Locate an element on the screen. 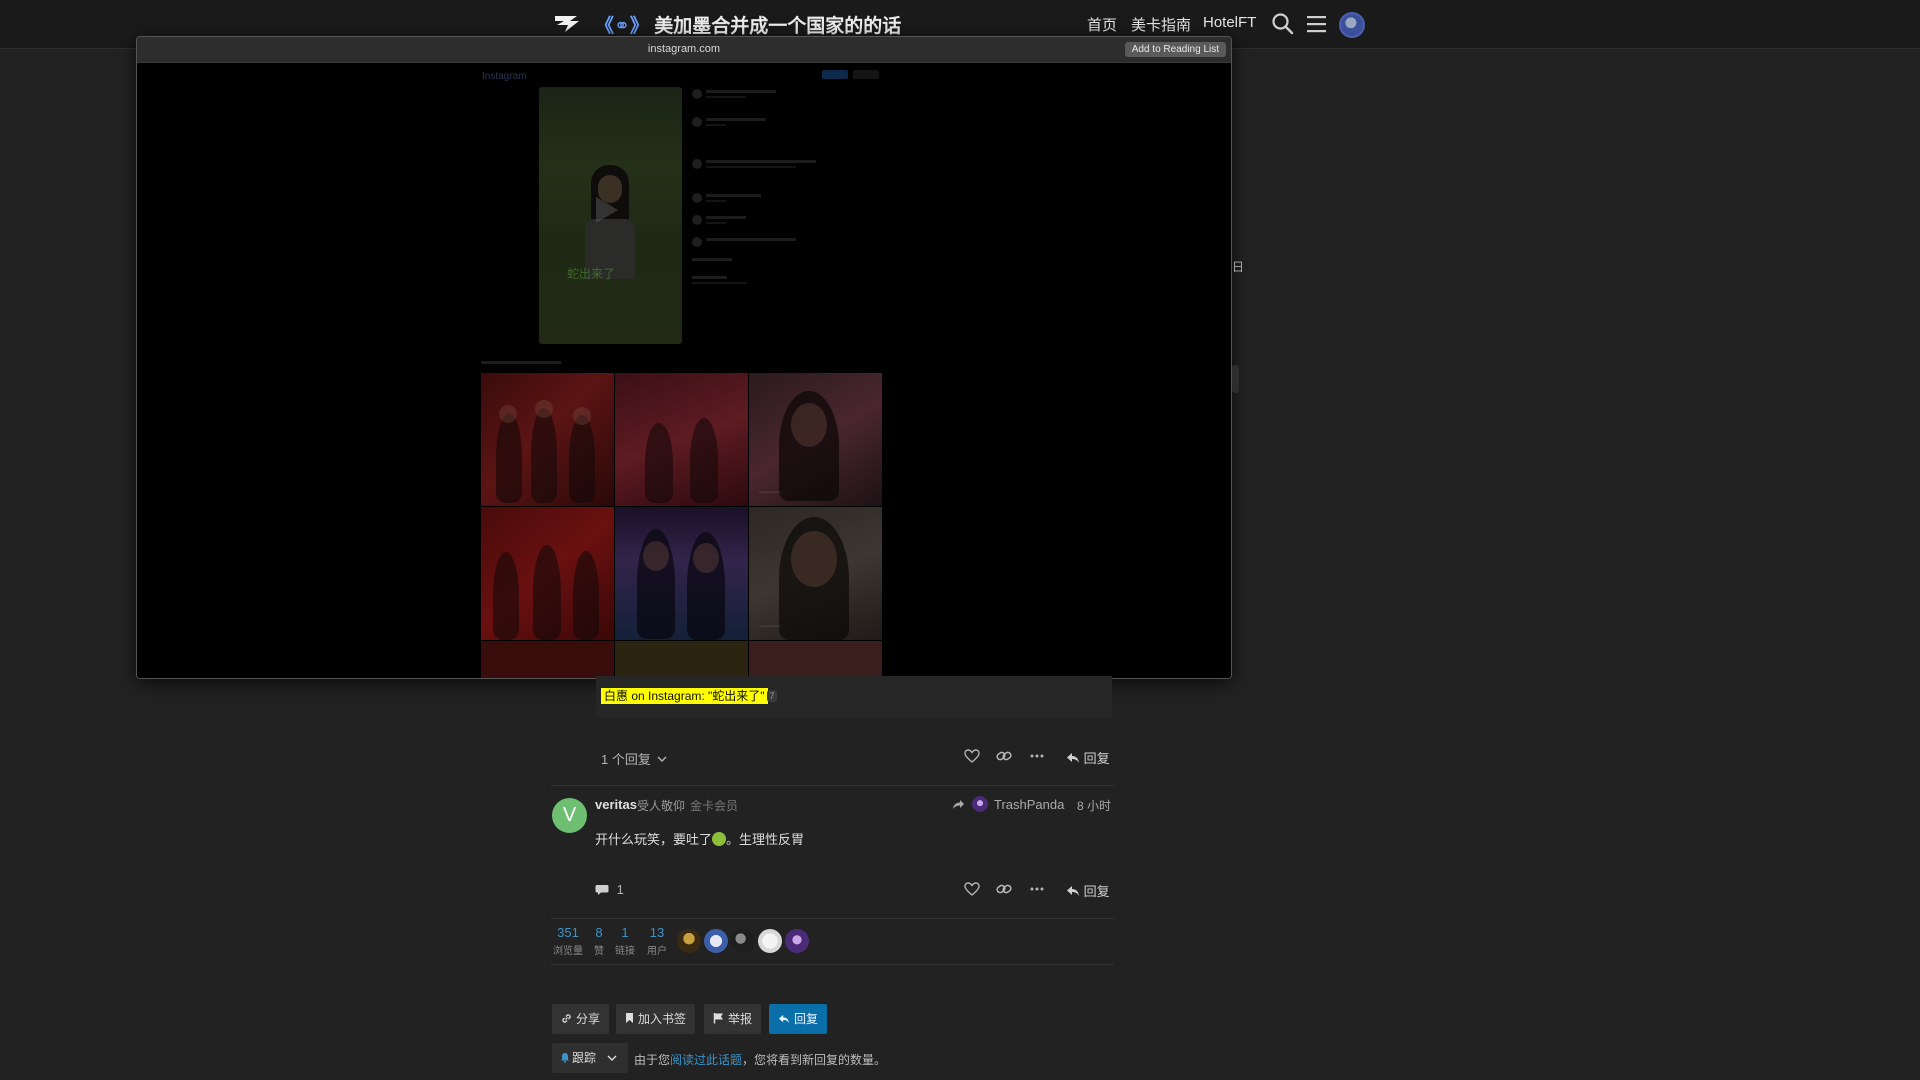  play-icon is located at coordinates (607, 210).